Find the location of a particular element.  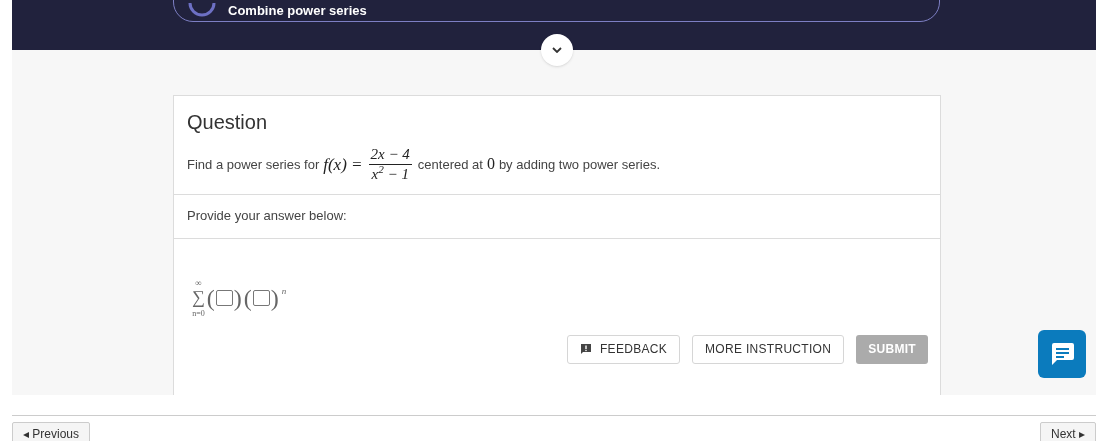

chat-icon is located at coordinates (1062, 354).